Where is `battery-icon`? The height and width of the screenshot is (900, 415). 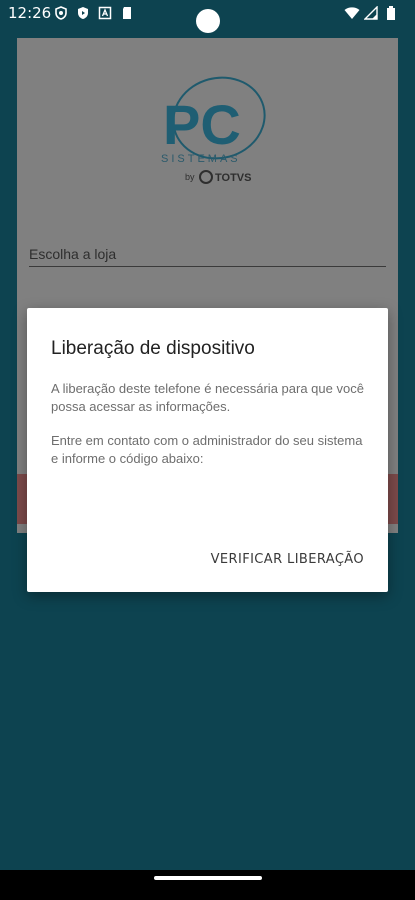
battery-icon is located at coordinates (391, 13).